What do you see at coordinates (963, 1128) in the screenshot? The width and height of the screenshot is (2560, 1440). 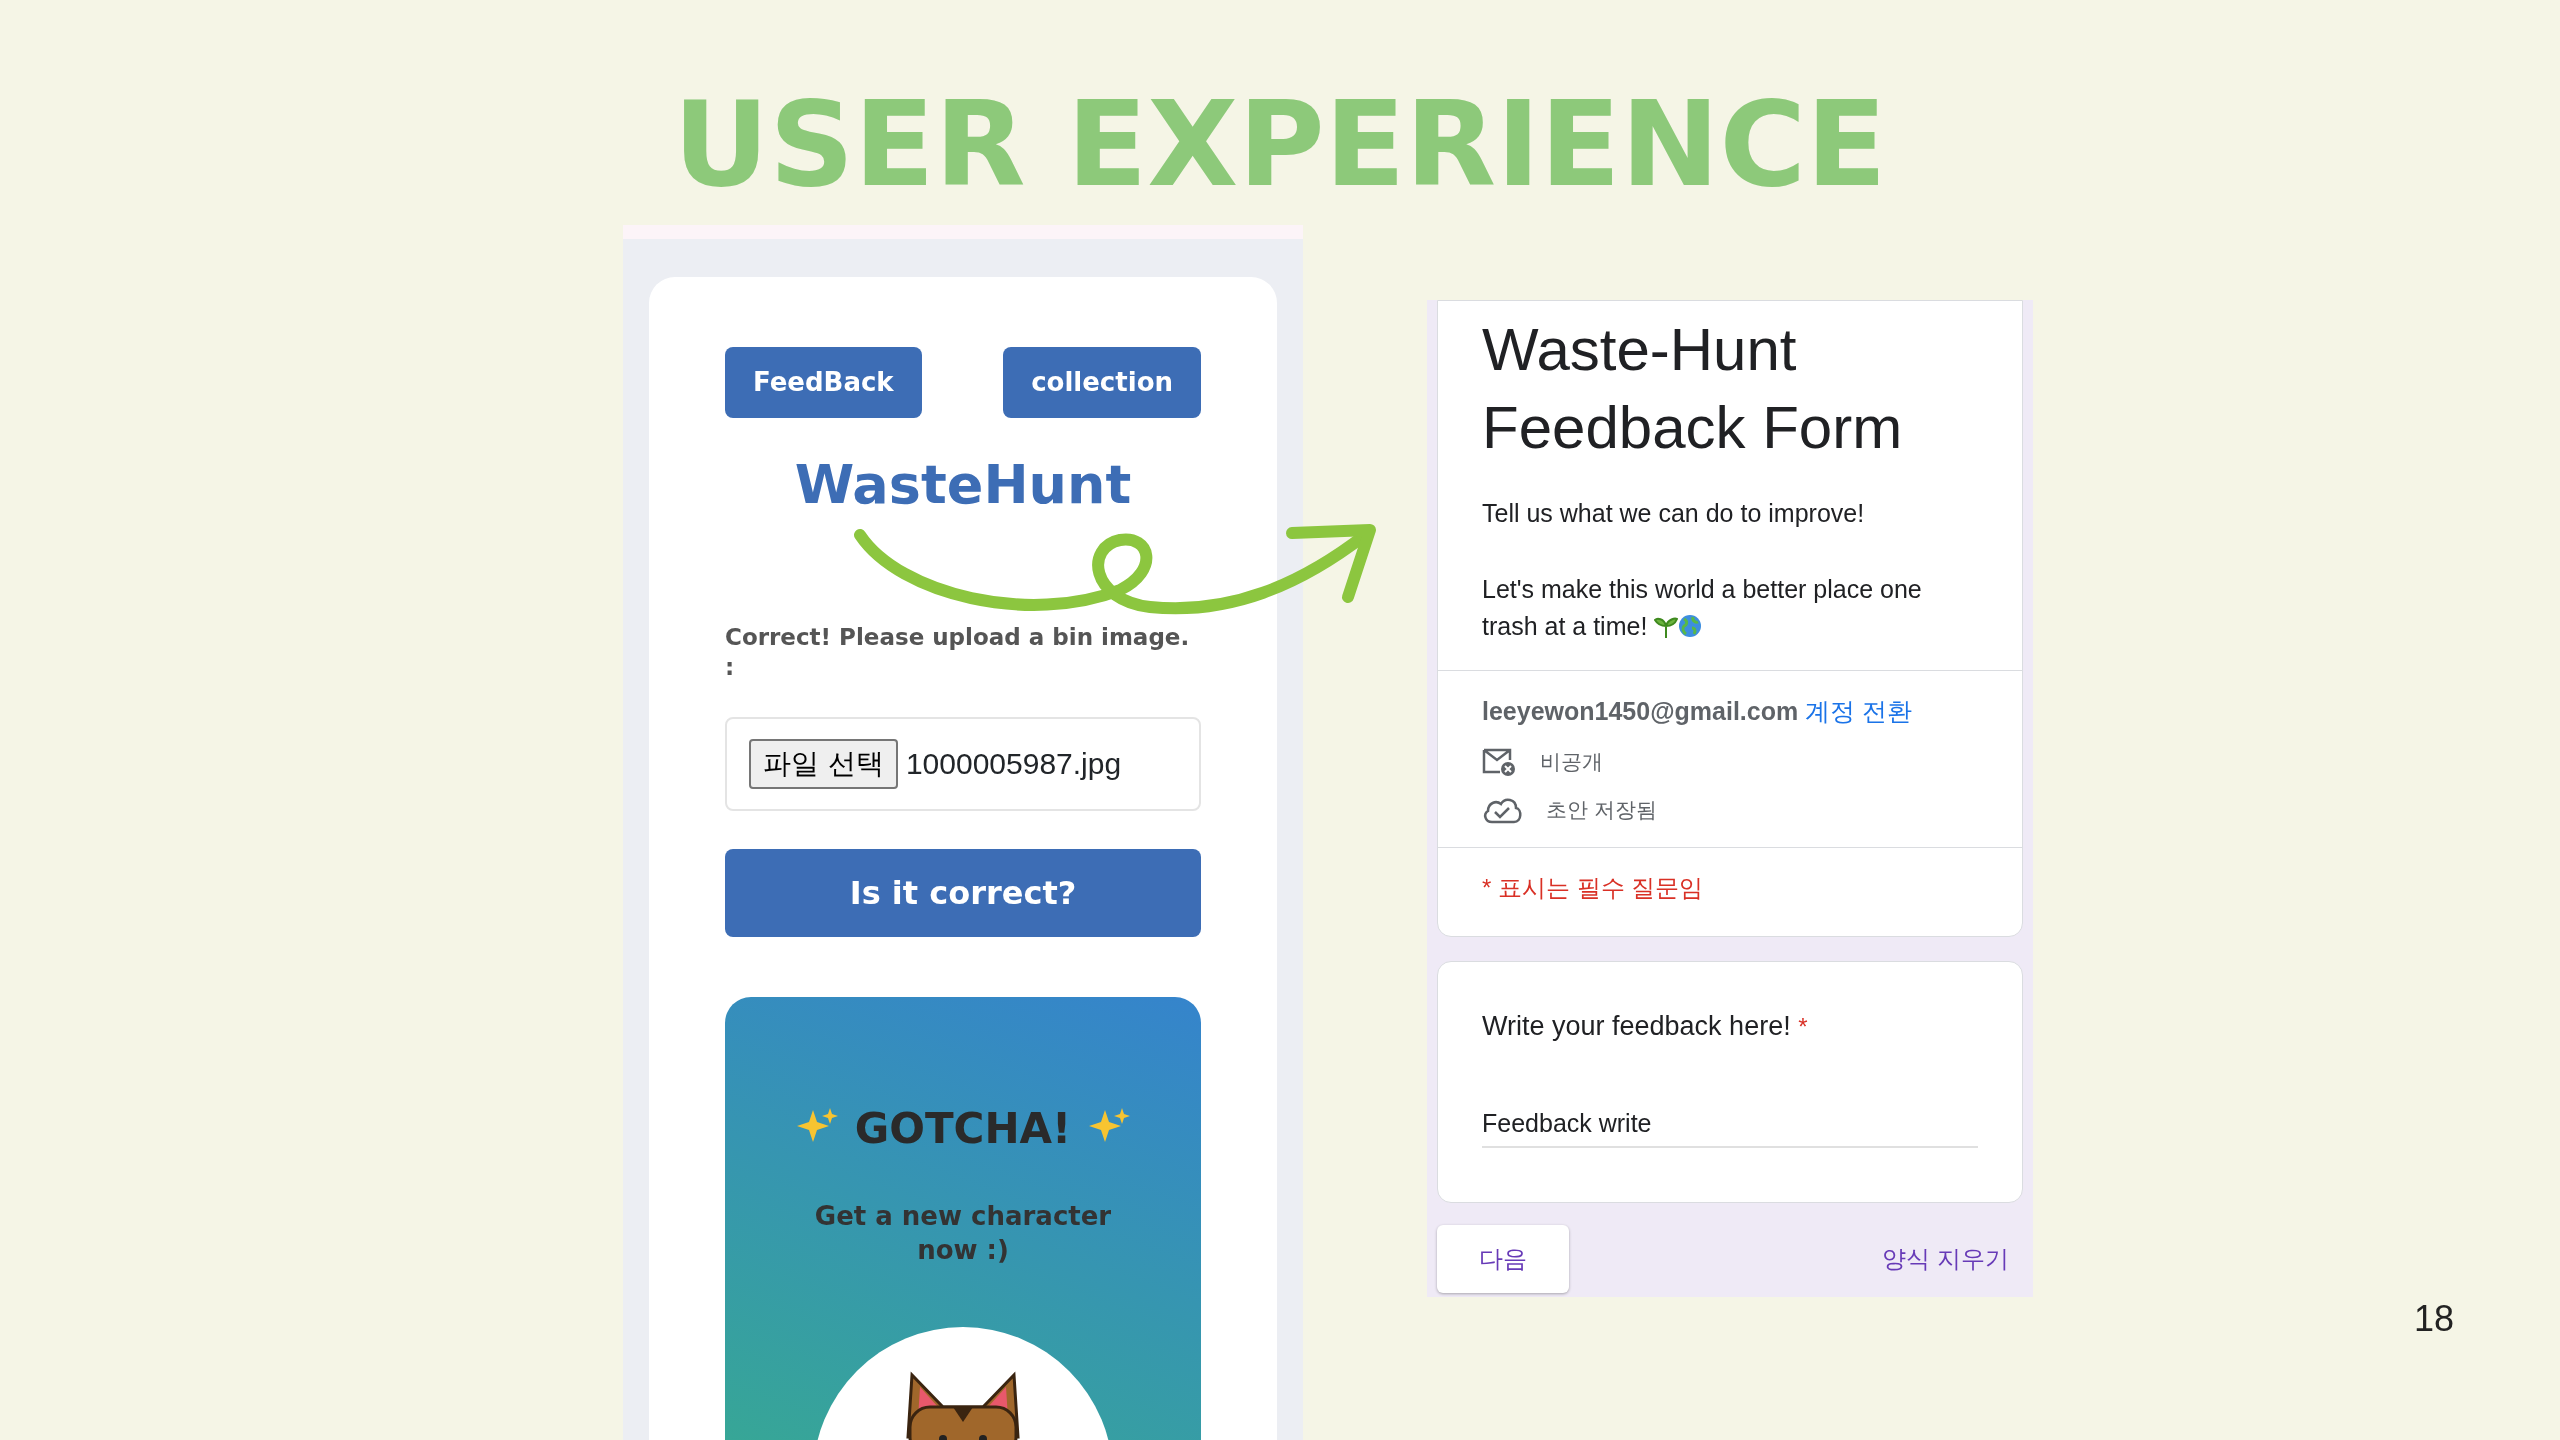 I see `gotcha-title: GOTCHA!` at bounding box center [963, 1128].